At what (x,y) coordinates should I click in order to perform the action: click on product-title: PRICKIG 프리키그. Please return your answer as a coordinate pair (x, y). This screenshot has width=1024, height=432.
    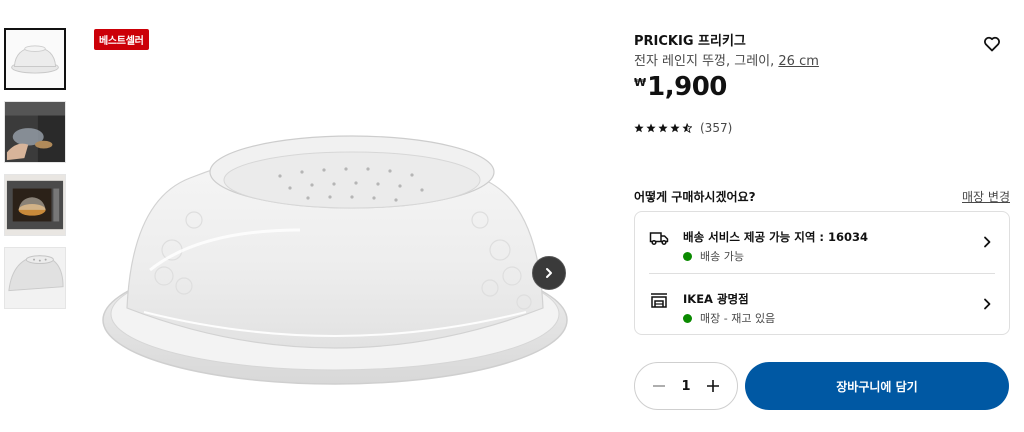
    Looking at the image, I should click on (690, 41).